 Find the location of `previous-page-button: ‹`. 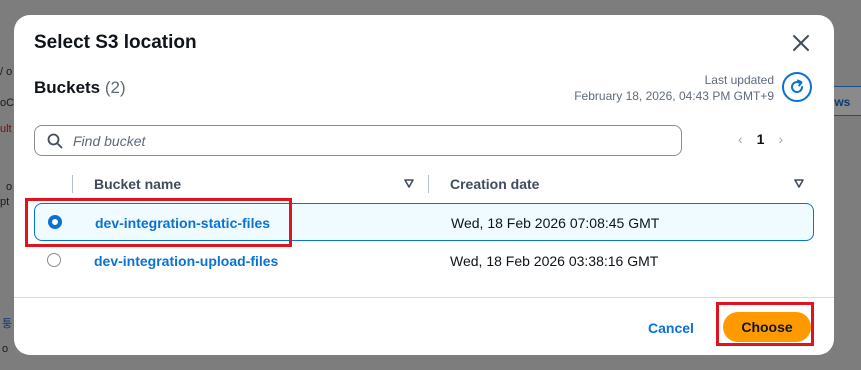

previous-page-button: ‹ is located at coordinates (740, 139).